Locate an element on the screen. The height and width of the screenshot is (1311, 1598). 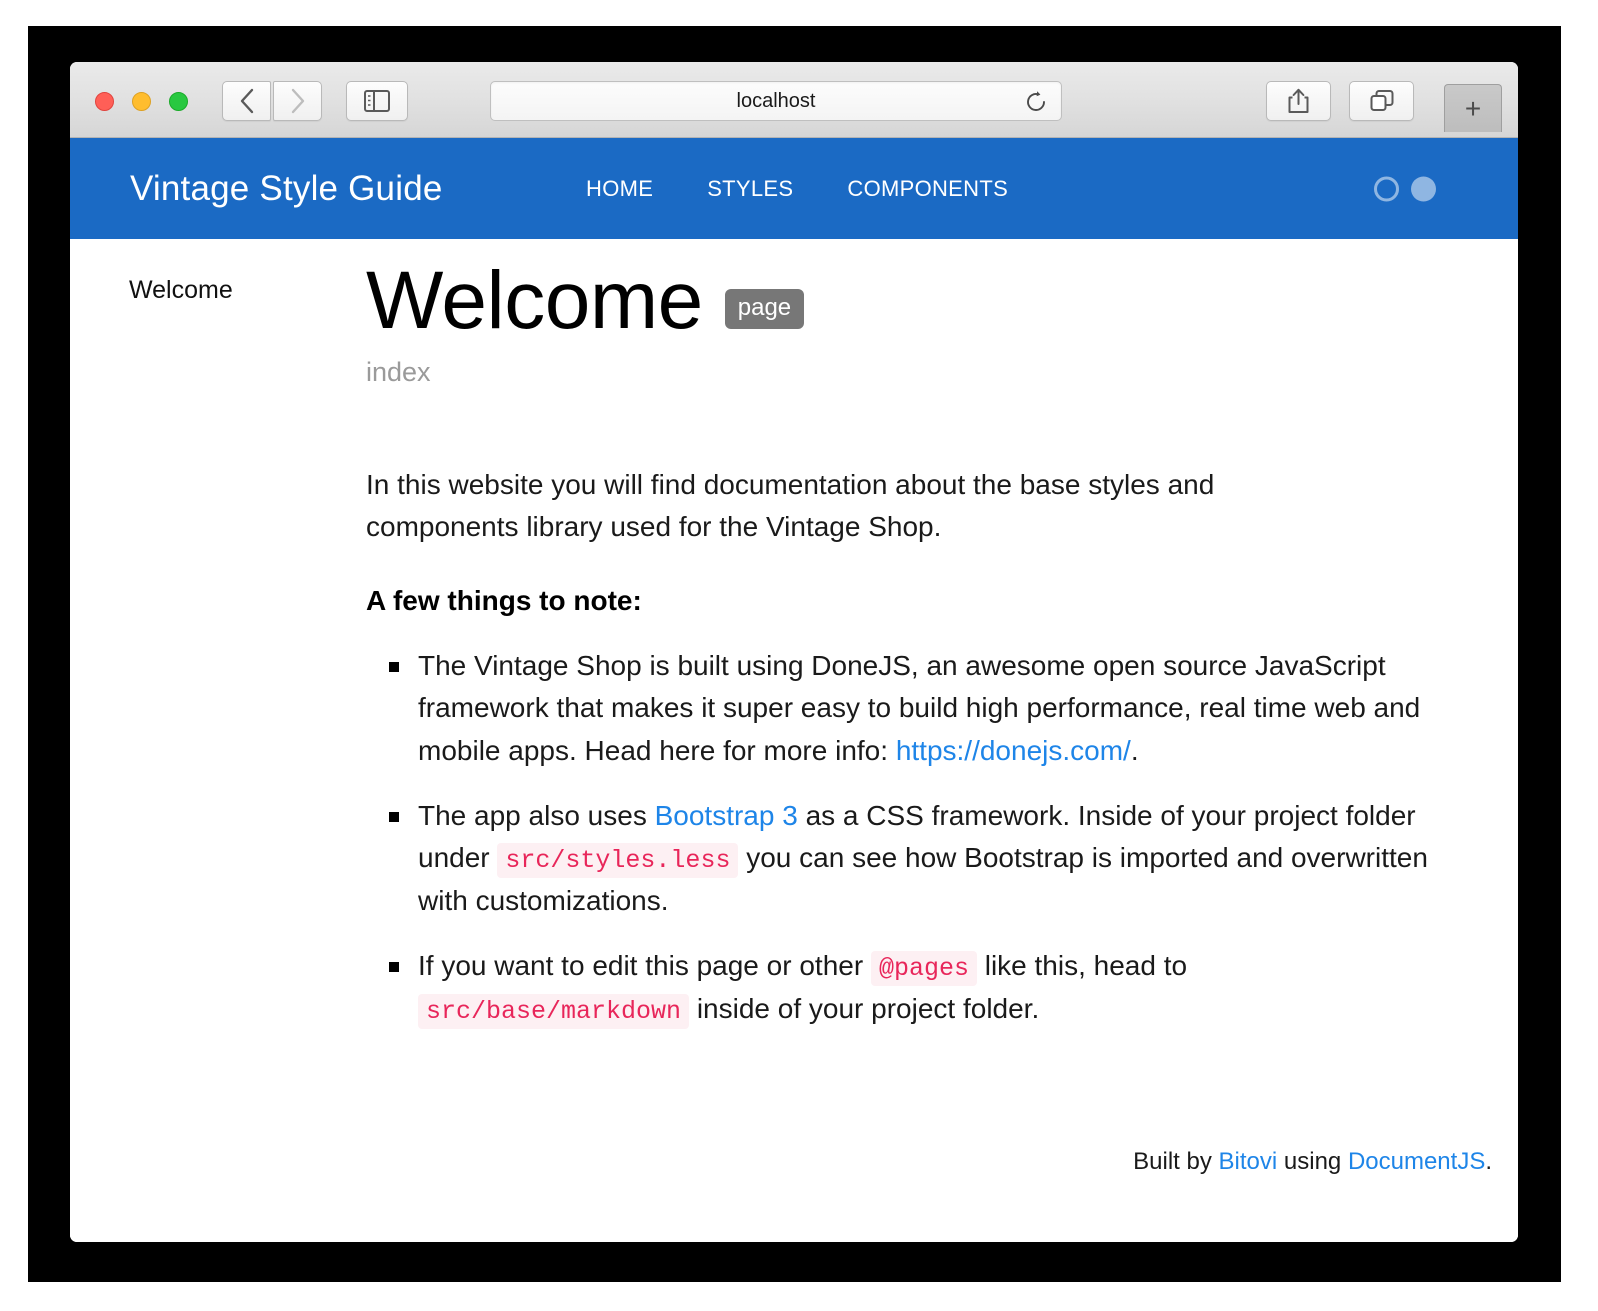
browser-toolbar: localhost + is located at coordinates (794, 100).